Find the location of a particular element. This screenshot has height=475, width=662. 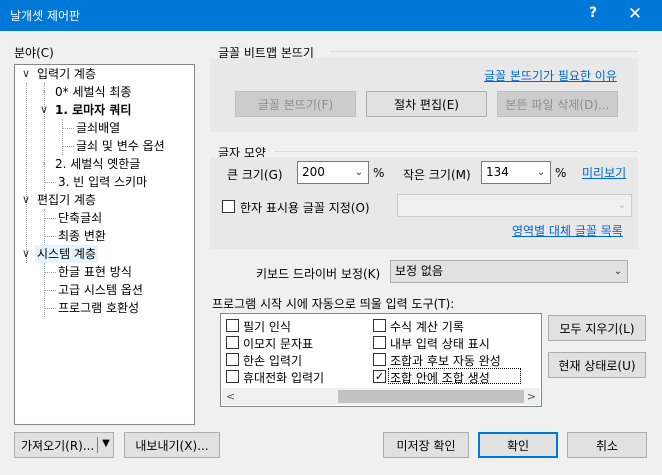

window-title: 날개셋 제어판 is located at coordinates (45, 16).